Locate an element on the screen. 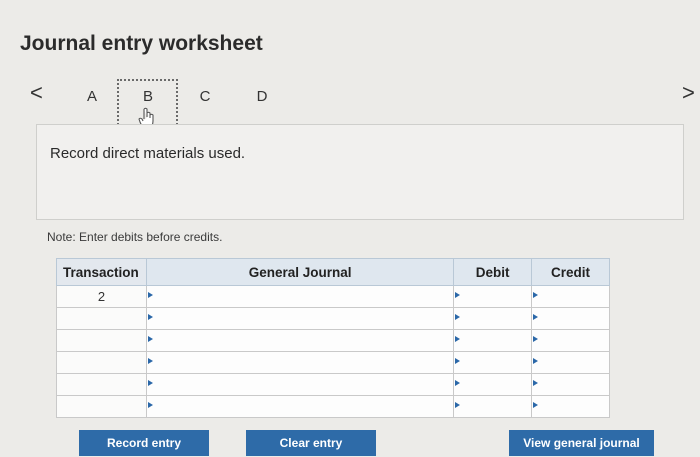  header-credit: Credit is located at coordinates (570, 272).